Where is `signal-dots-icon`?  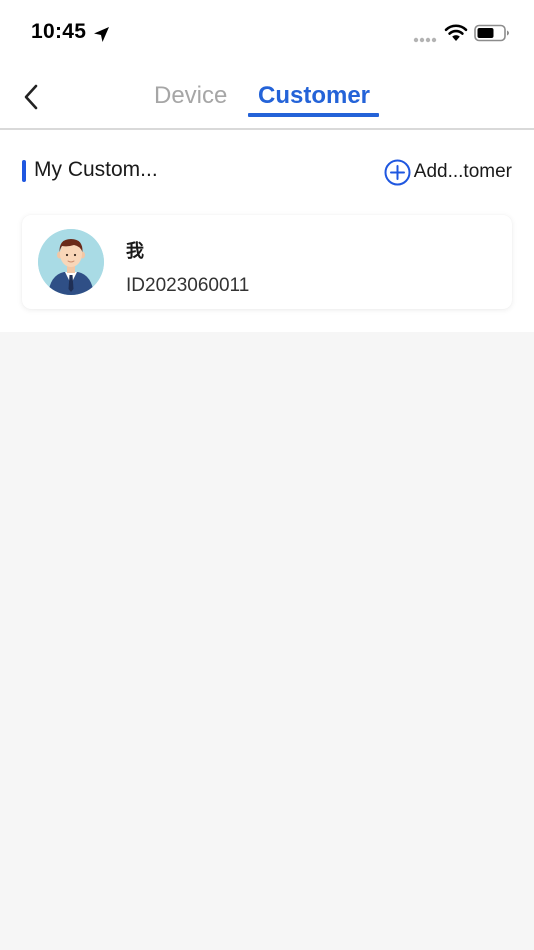
signal-dots-icon is located at coordinates (425, 40).